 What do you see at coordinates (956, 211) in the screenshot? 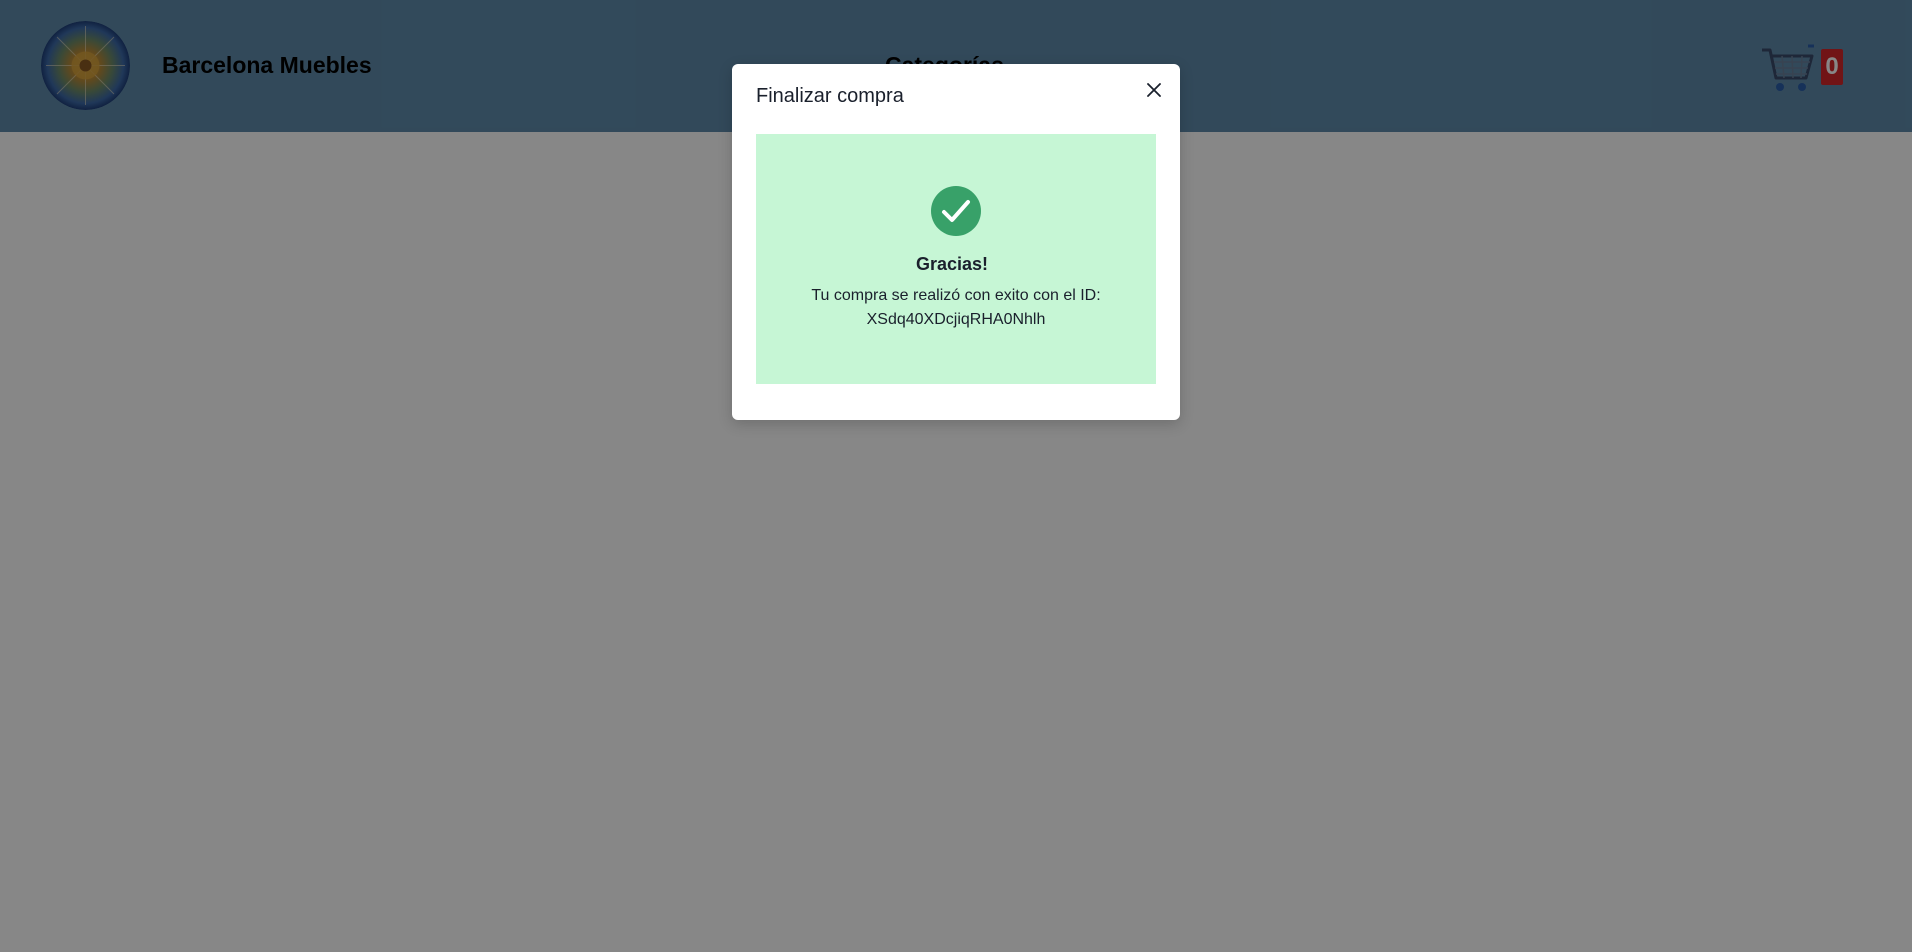
I see `check-circle-icon` at bounding box center [956, 211].